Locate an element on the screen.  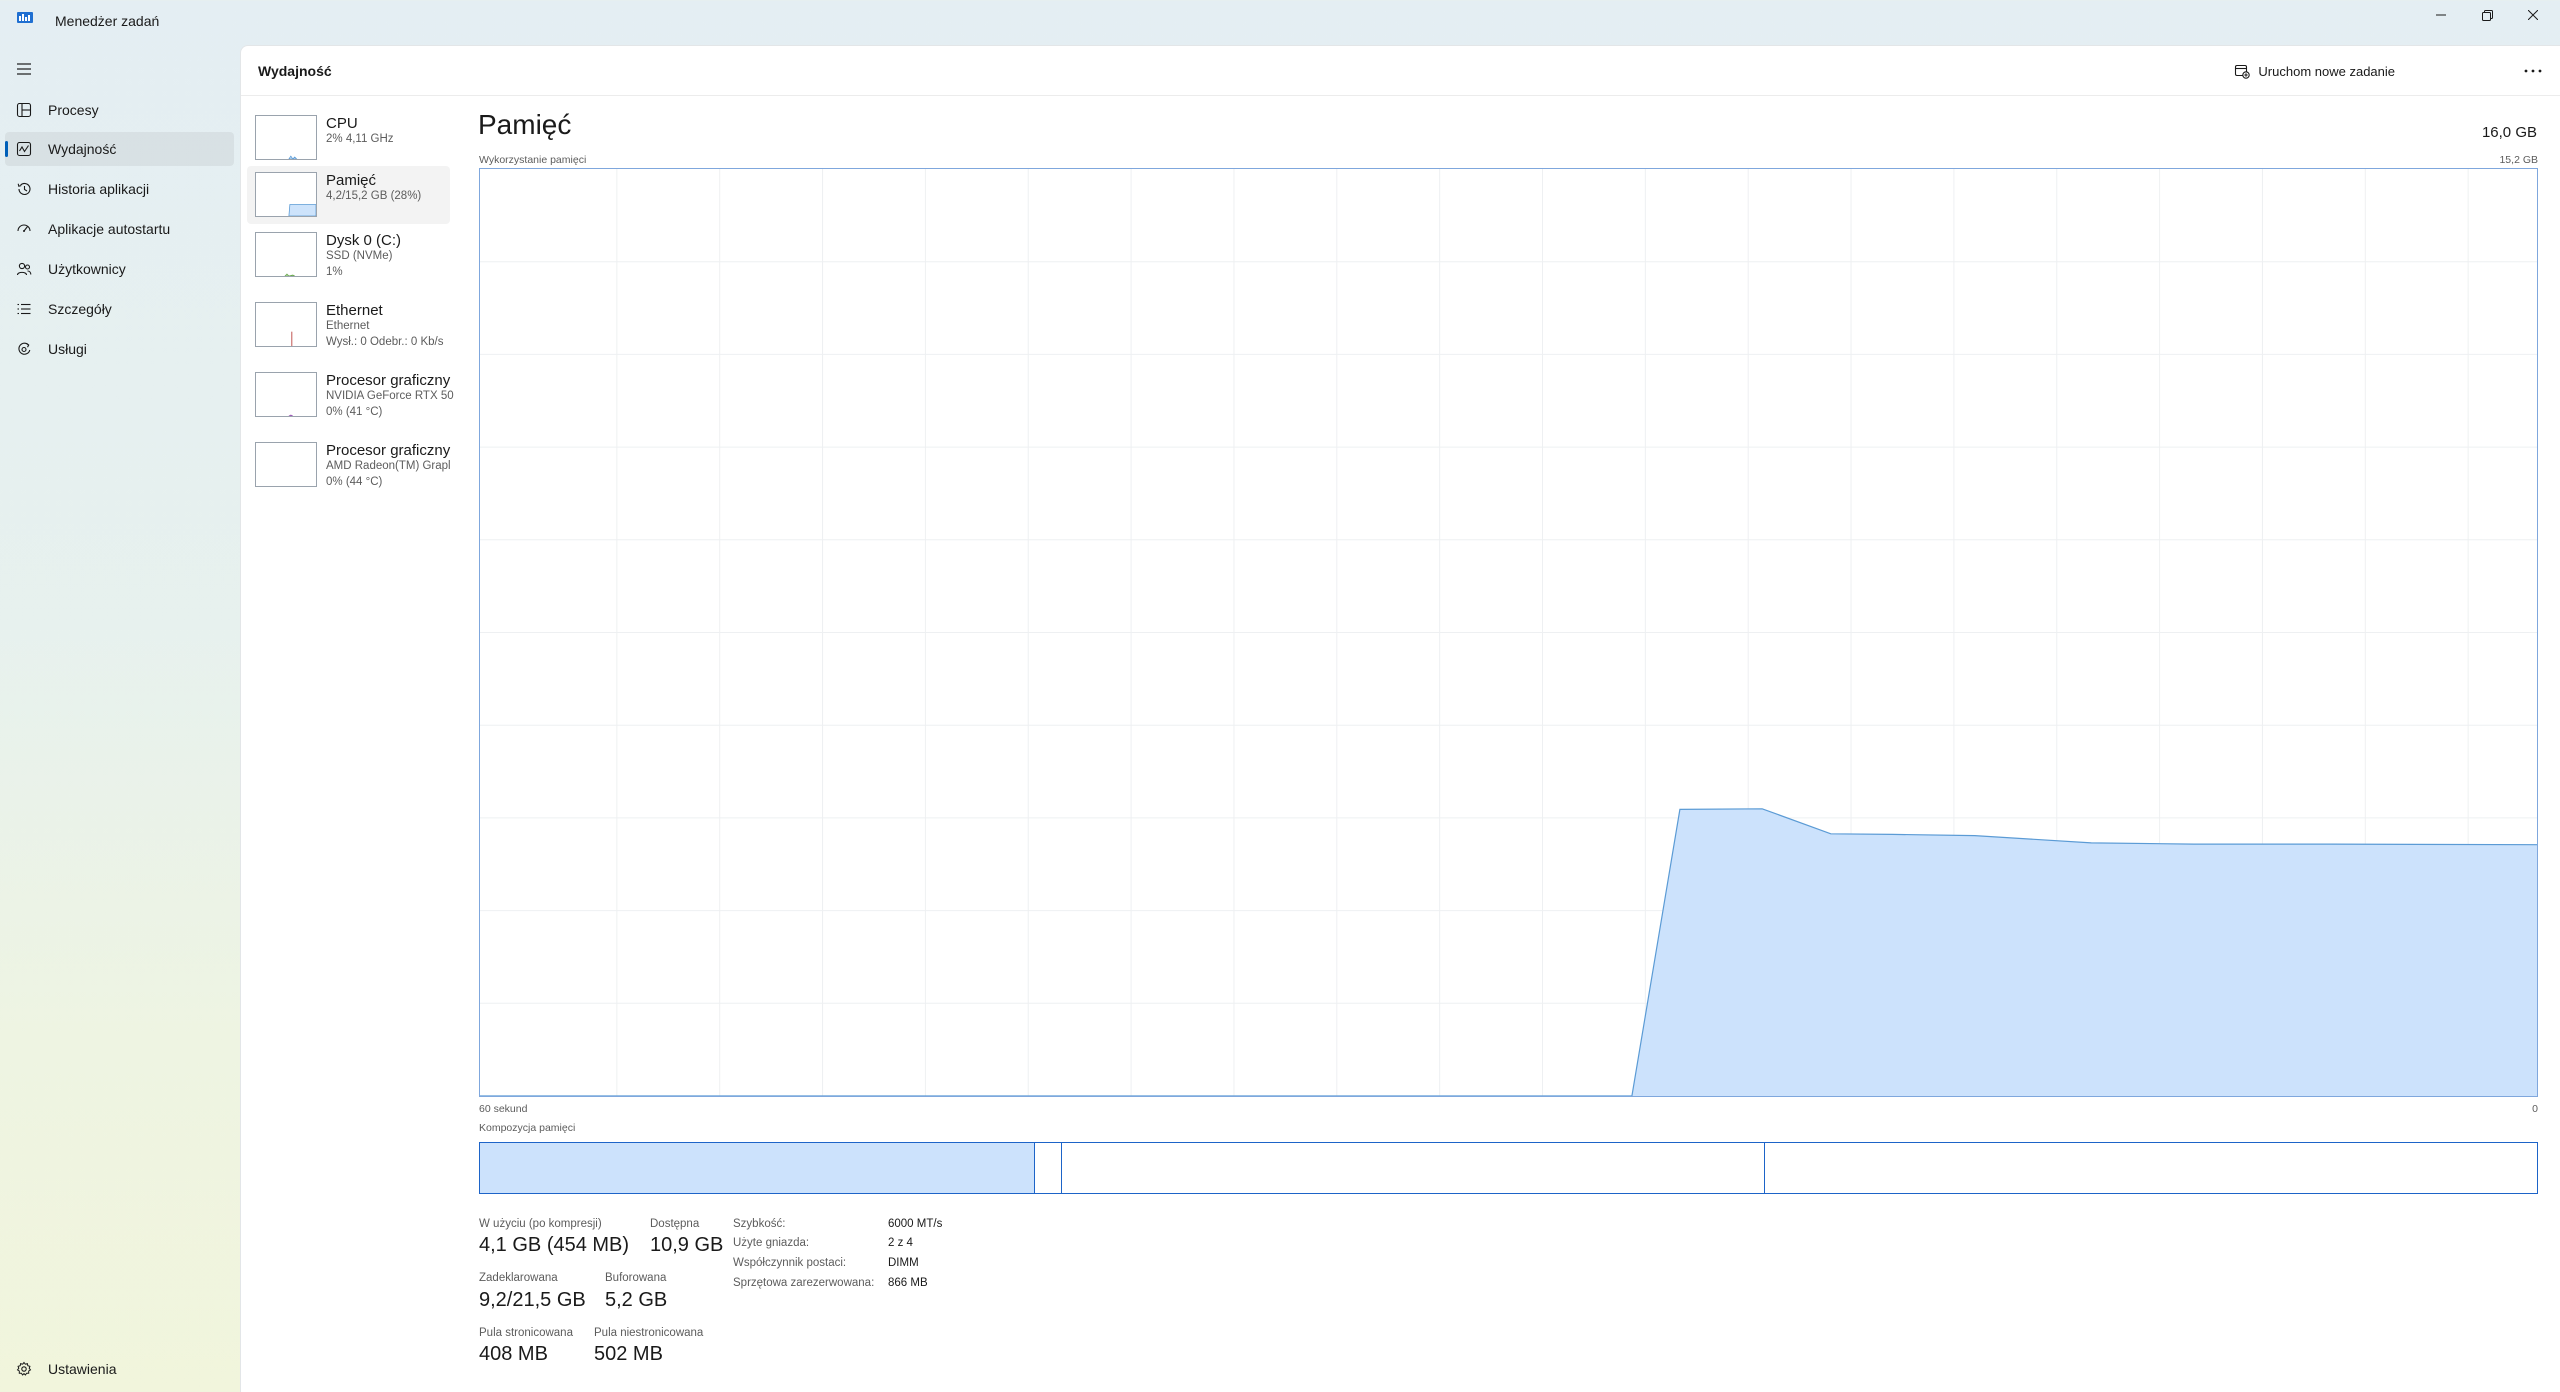
nav-item-label: Historia aplikacji is located at coordinates (99, 189).